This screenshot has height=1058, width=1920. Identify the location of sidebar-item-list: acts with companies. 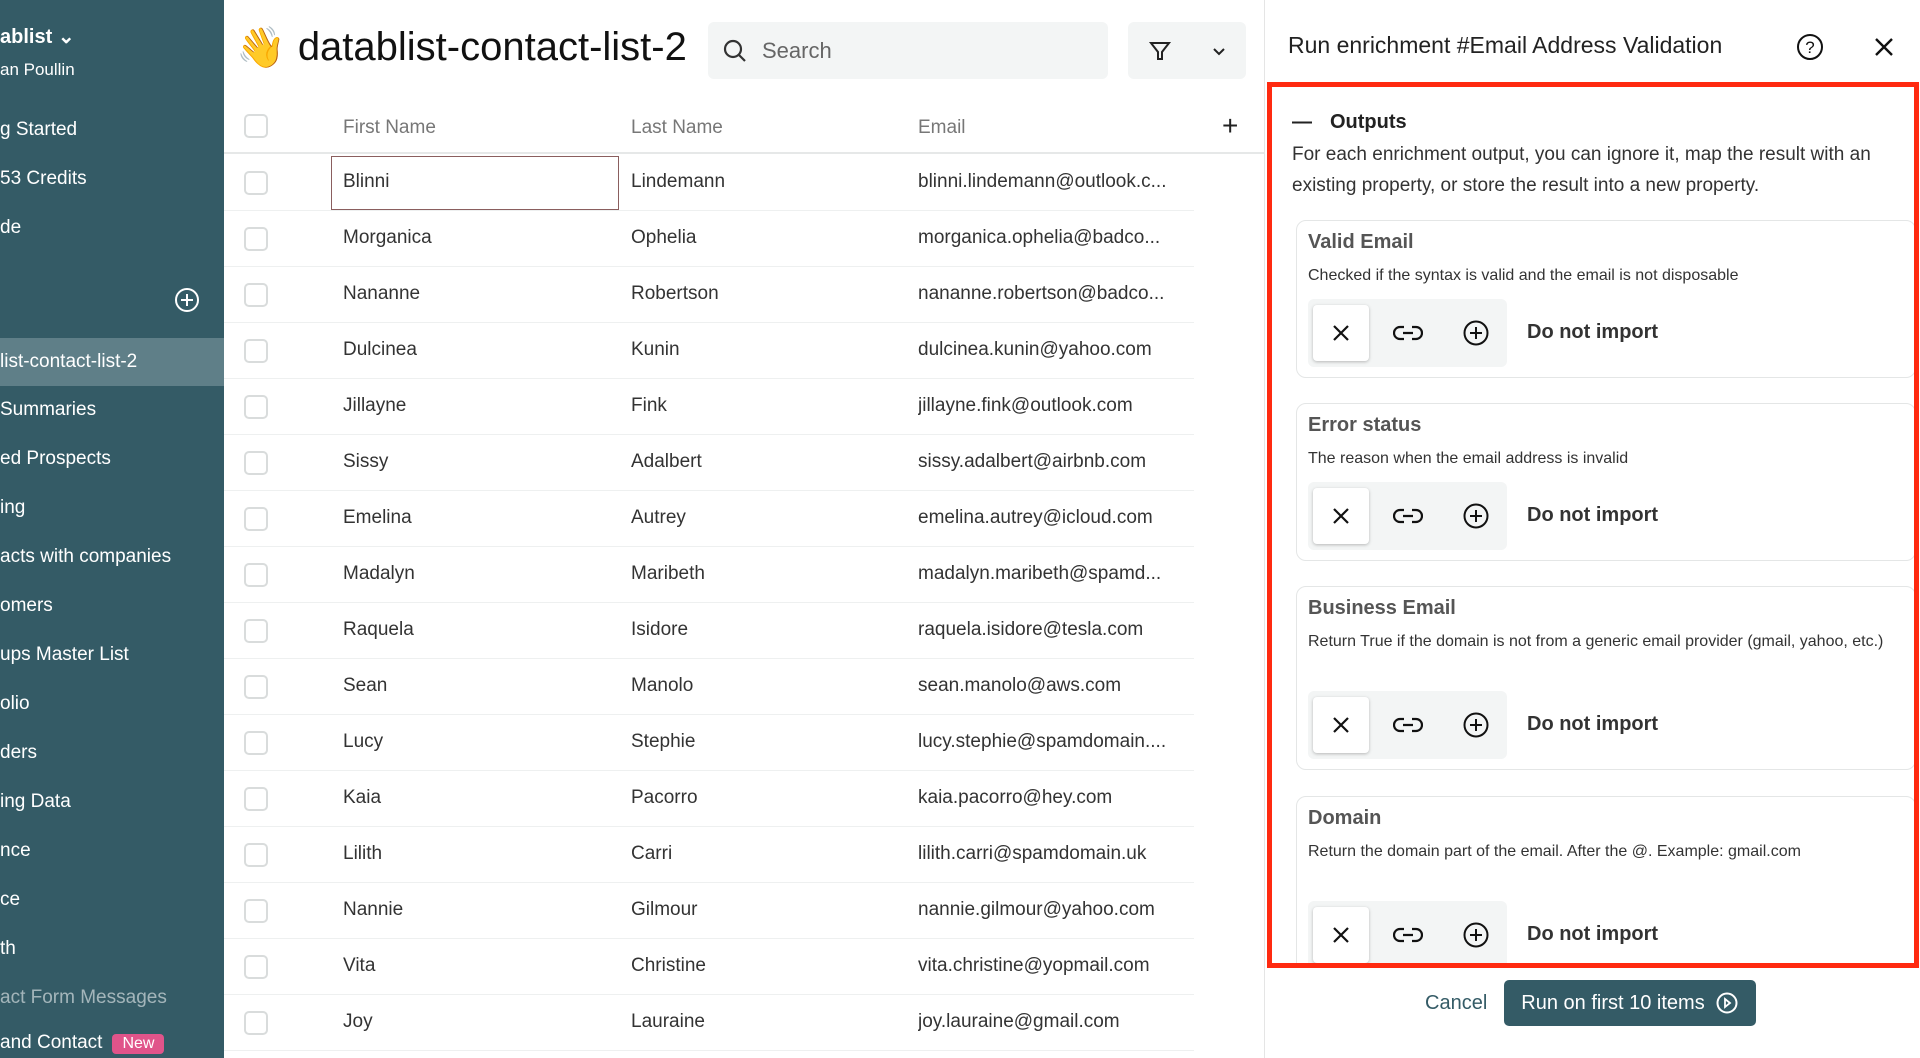
(85, 557).